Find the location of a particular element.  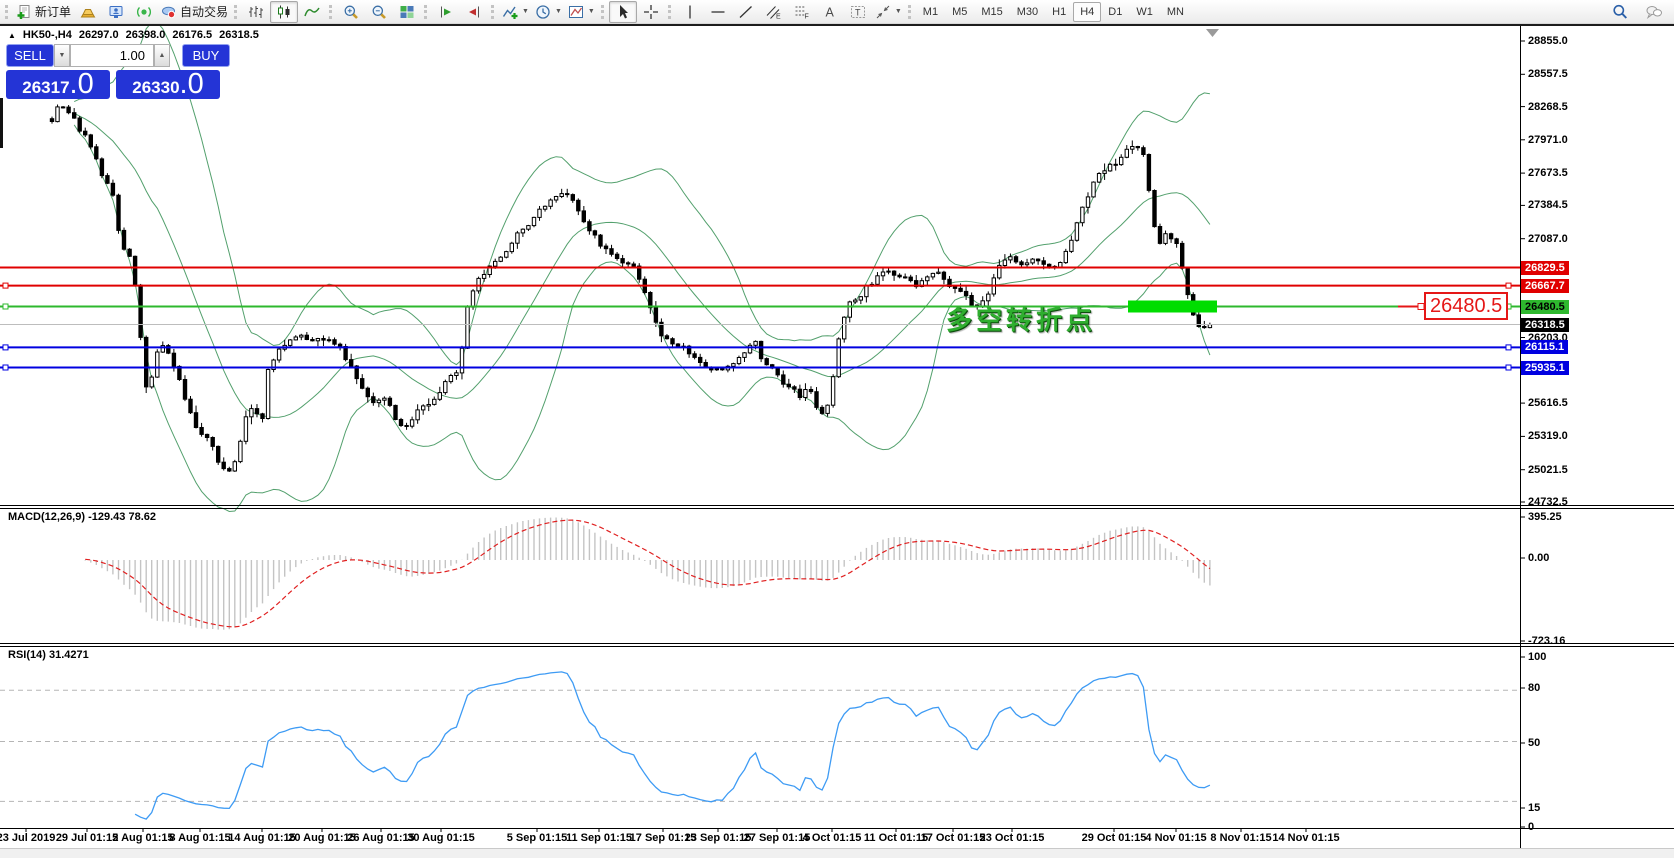

zoom-in-icon is located at coordinates (351, 12).